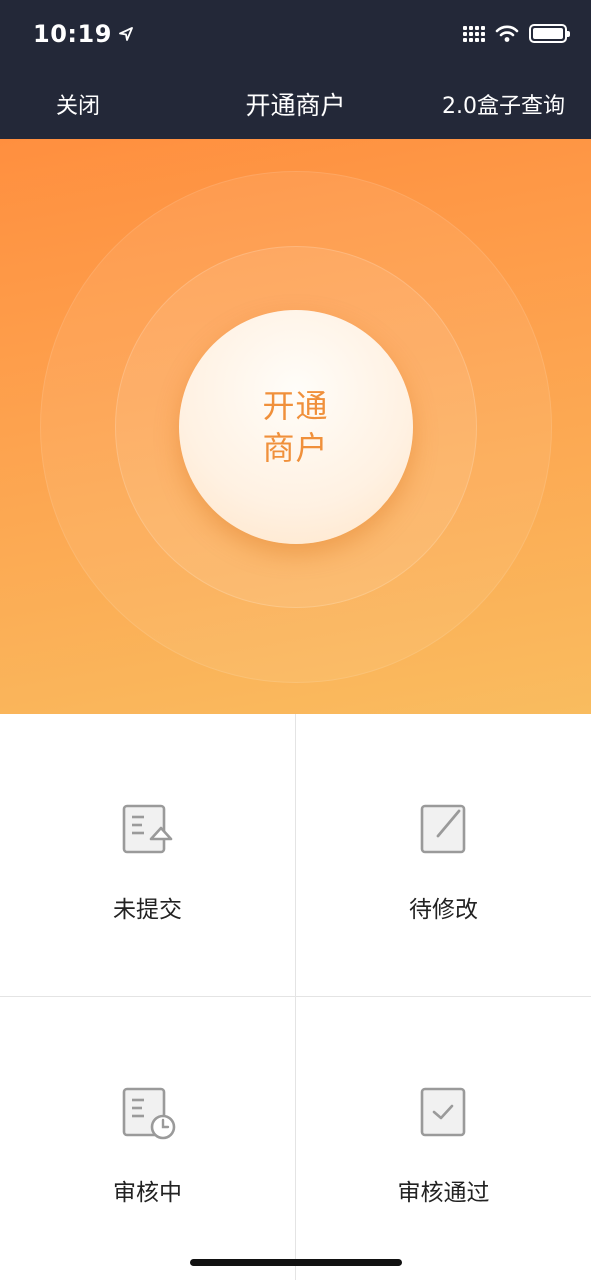  What do you see at coordinates (443, 910) in the screenshot?
I see `status-label: 待修改` at bounding box center [443, 910].